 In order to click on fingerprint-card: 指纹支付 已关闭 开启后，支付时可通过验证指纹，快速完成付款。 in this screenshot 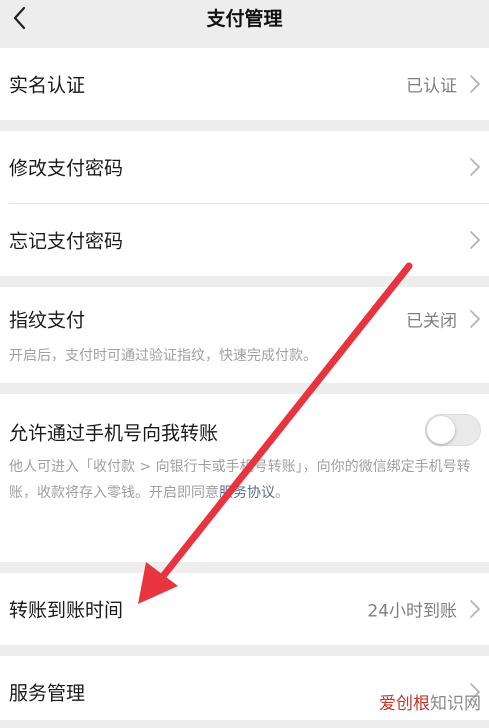, I will do `click(244, 335)`.